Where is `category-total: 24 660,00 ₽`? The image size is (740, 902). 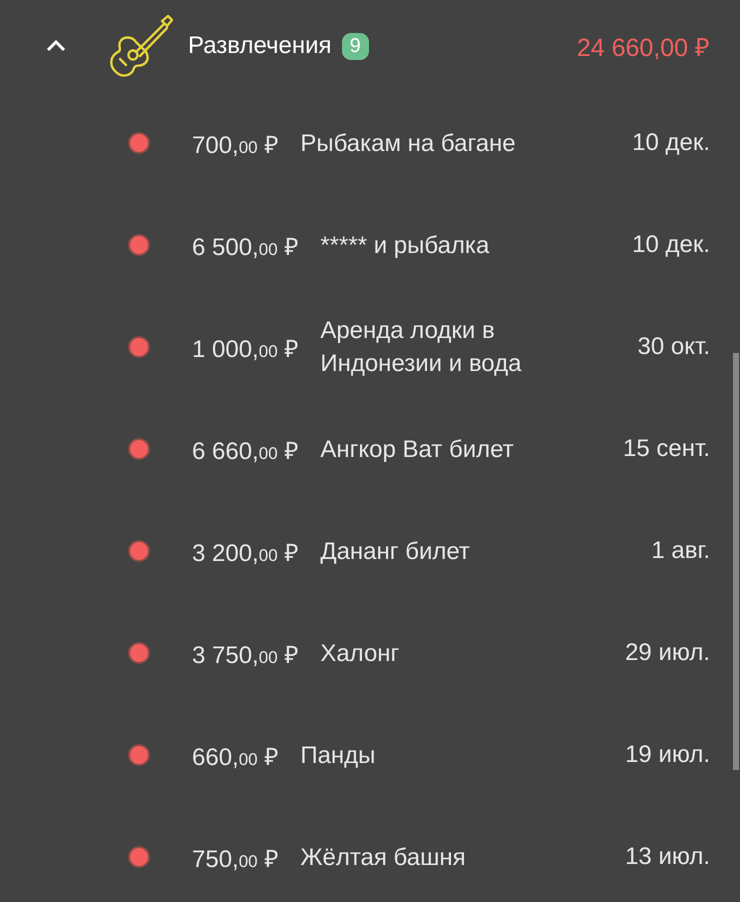
category-total: 24 660,00 ₽ is located at coordinates (643, 48).